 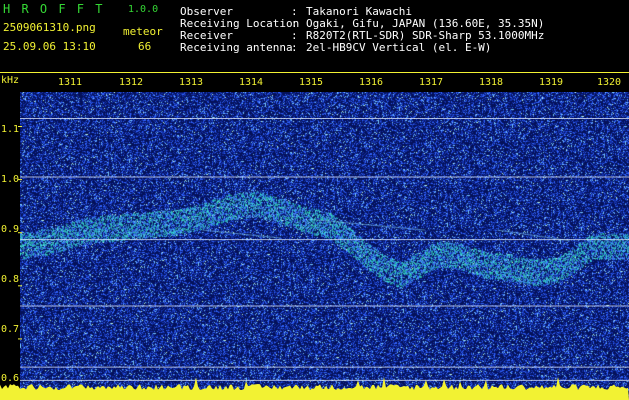 What do you see at coordinates (49, 46) in the screenshot?
I see `date-time: 25.09.06 13:10` at bounding box center [49, 46].